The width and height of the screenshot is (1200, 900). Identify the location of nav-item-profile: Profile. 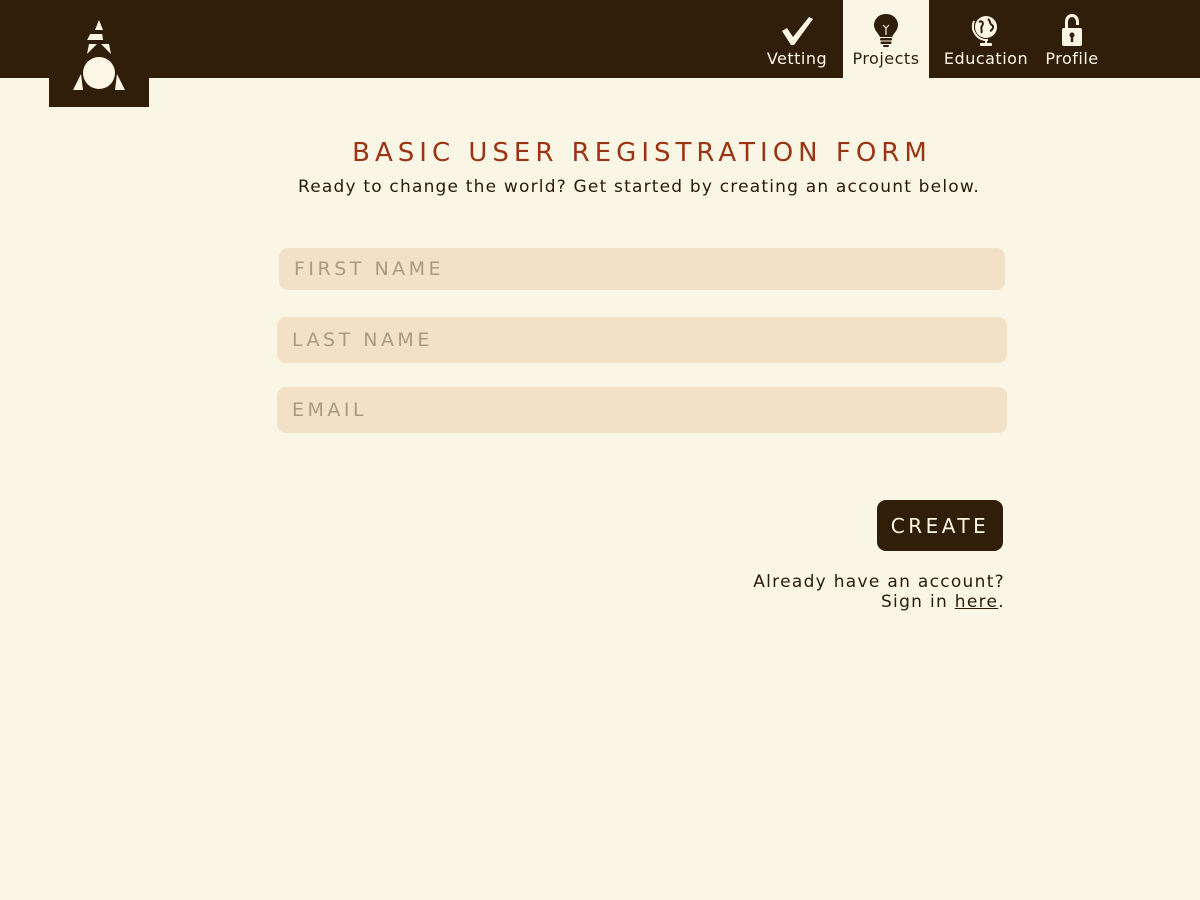
(1072, 39).